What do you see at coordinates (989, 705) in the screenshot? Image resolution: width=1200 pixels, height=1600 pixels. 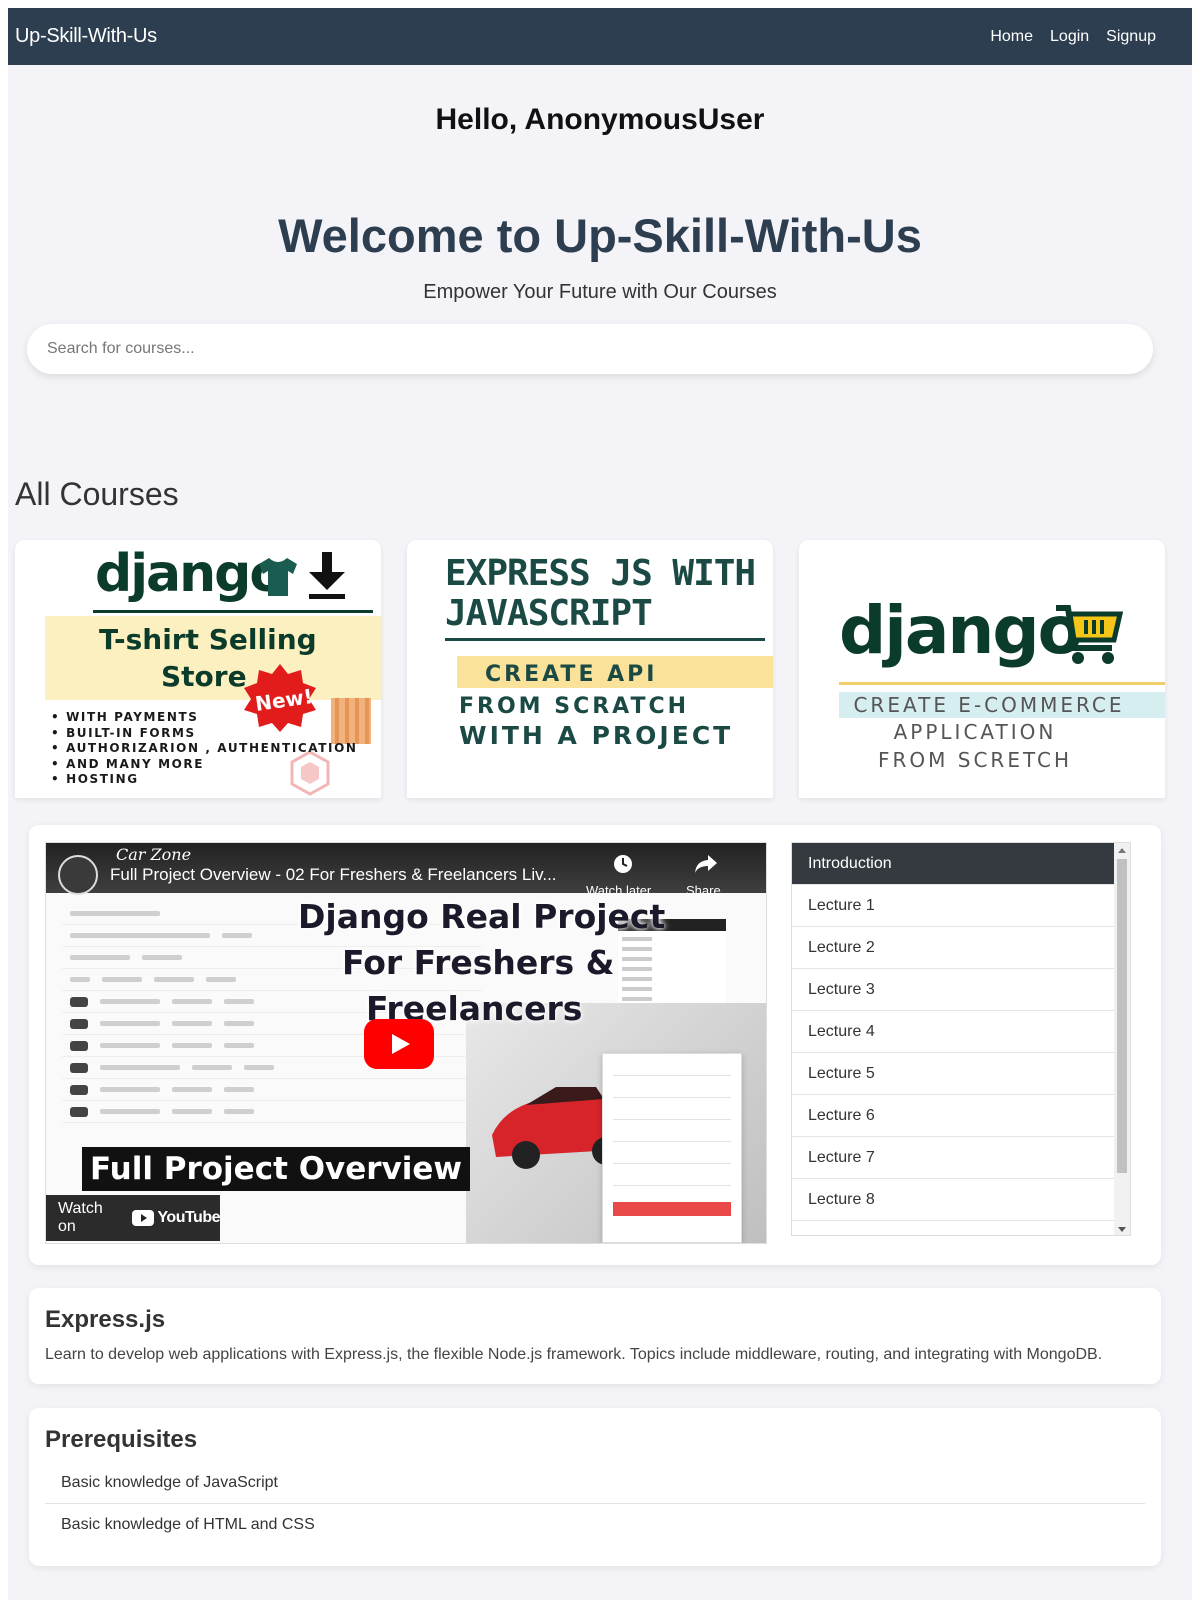 I see `ecom-line1: CREATE E-COMMERCE` at bounding box center [989, 705].